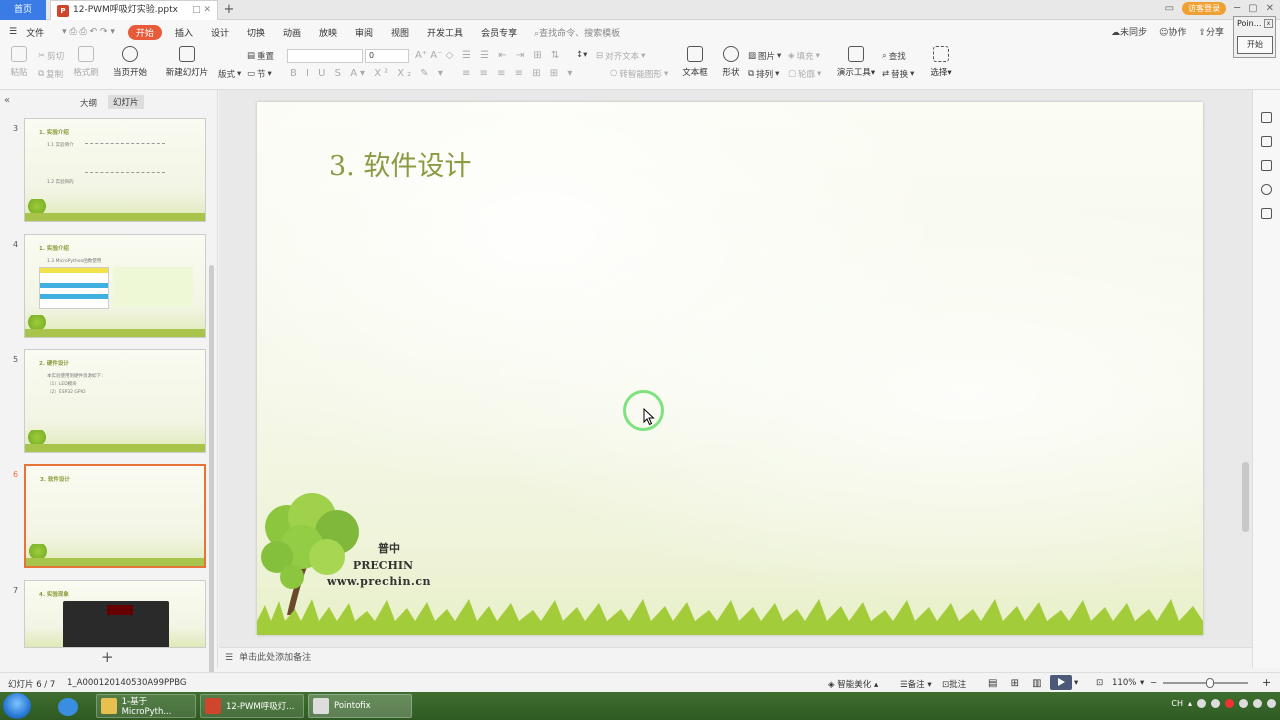 This screenshot has width=1280, height=720. Describe the element at coordinates (400, 163) in the screenshot. I see `slide-title: 3. 软件设计` at that location.